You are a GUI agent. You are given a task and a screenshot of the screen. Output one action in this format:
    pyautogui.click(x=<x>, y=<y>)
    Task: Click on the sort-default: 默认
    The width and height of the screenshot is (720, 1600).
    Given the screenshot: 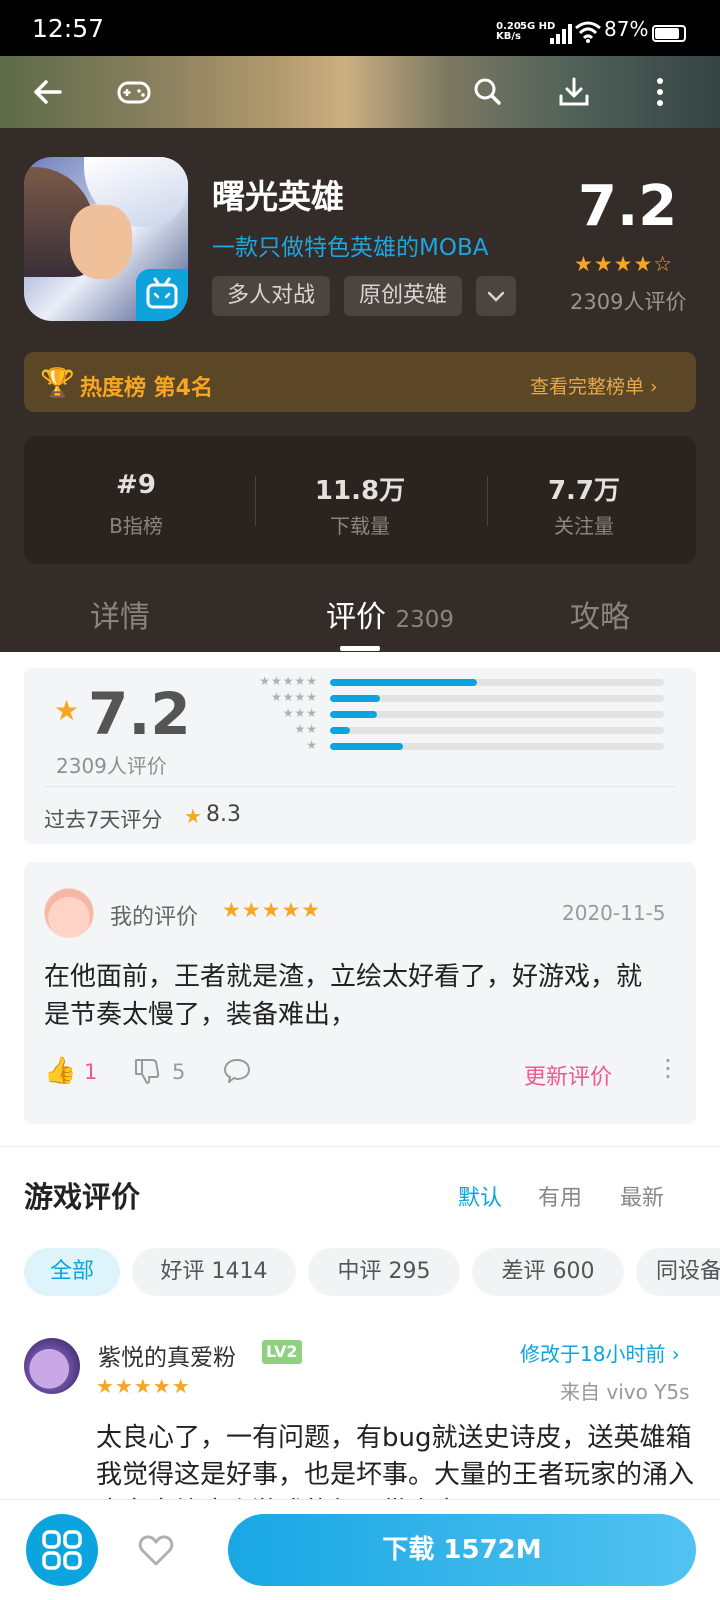 What is the action you would take?
    pyautogui.click(x=480, y=1196)
    